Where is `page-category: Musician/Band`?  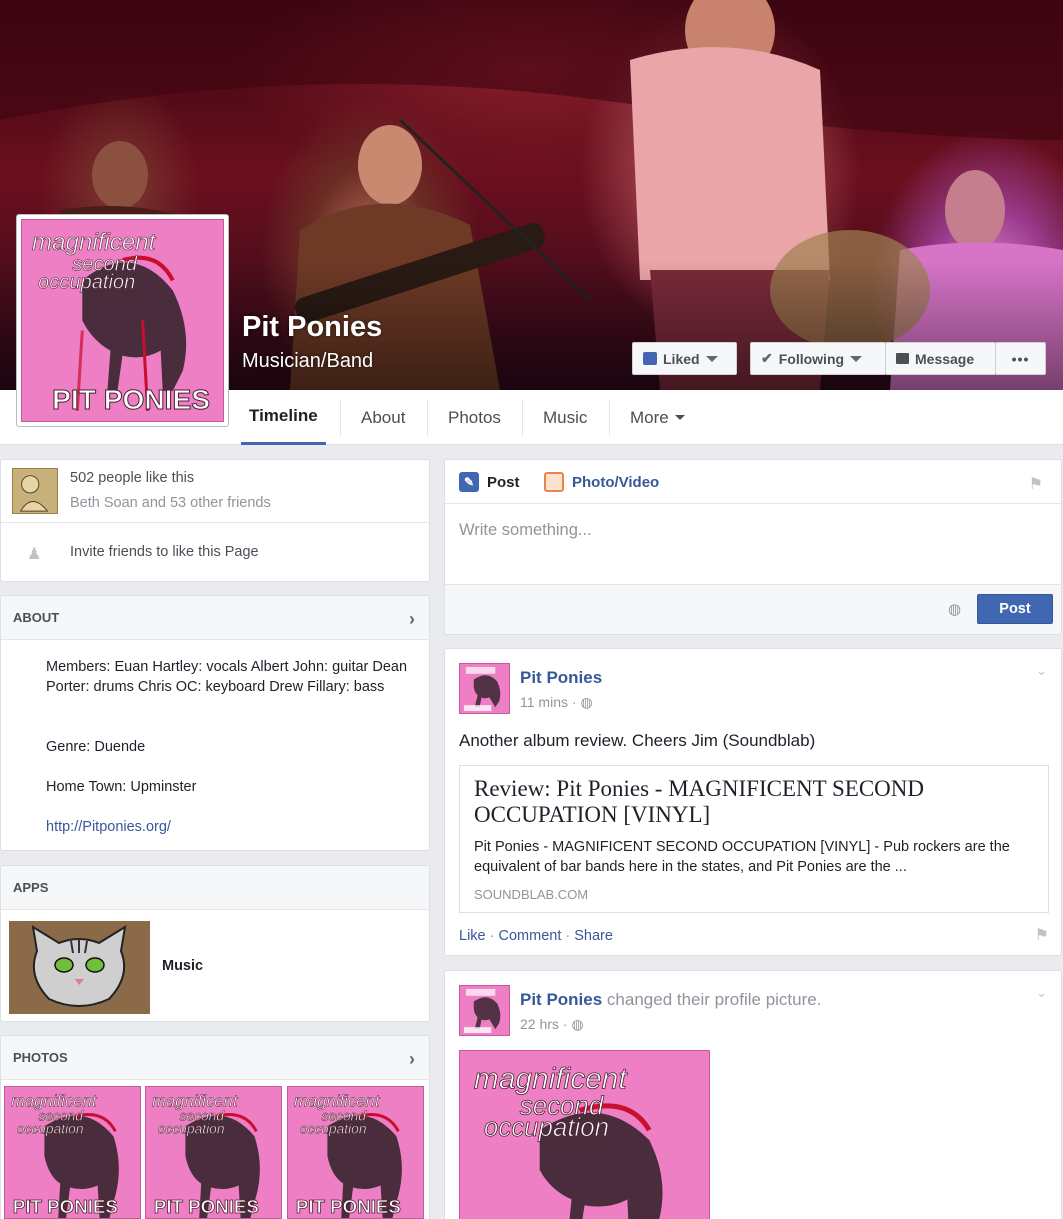
page-category: Musician/Band is located at coordinates (307, 361).